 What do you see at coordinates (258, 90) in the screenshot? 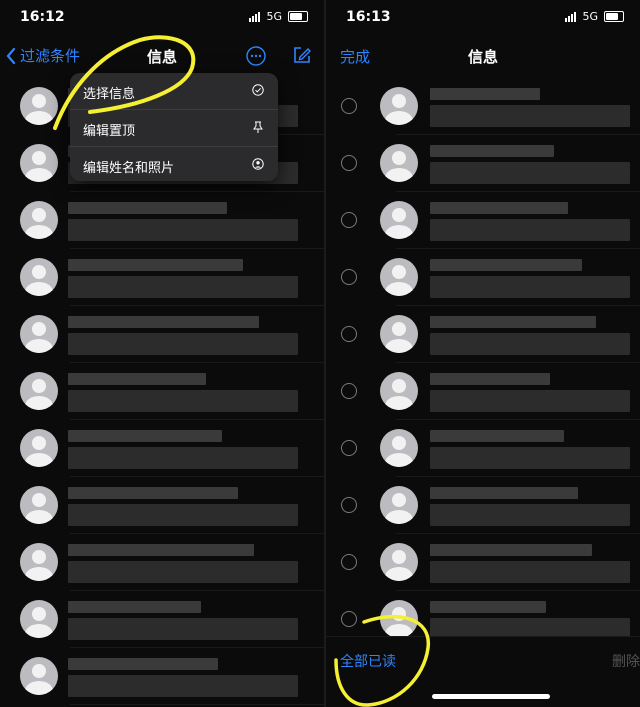
I see `checkmark-circle-icon` at bounding box center [258, 90].